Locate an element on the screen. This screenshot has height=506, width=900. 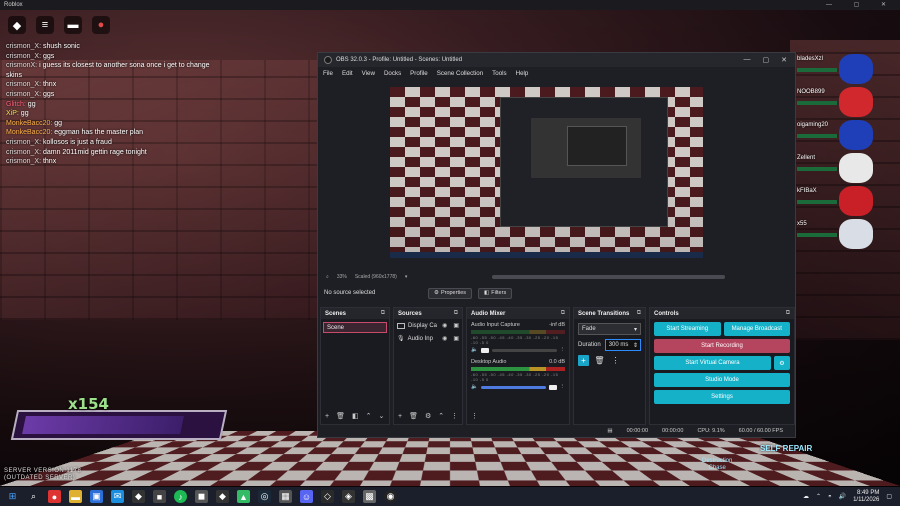
zoom-level: 33% is located at coordinates (342, 277).